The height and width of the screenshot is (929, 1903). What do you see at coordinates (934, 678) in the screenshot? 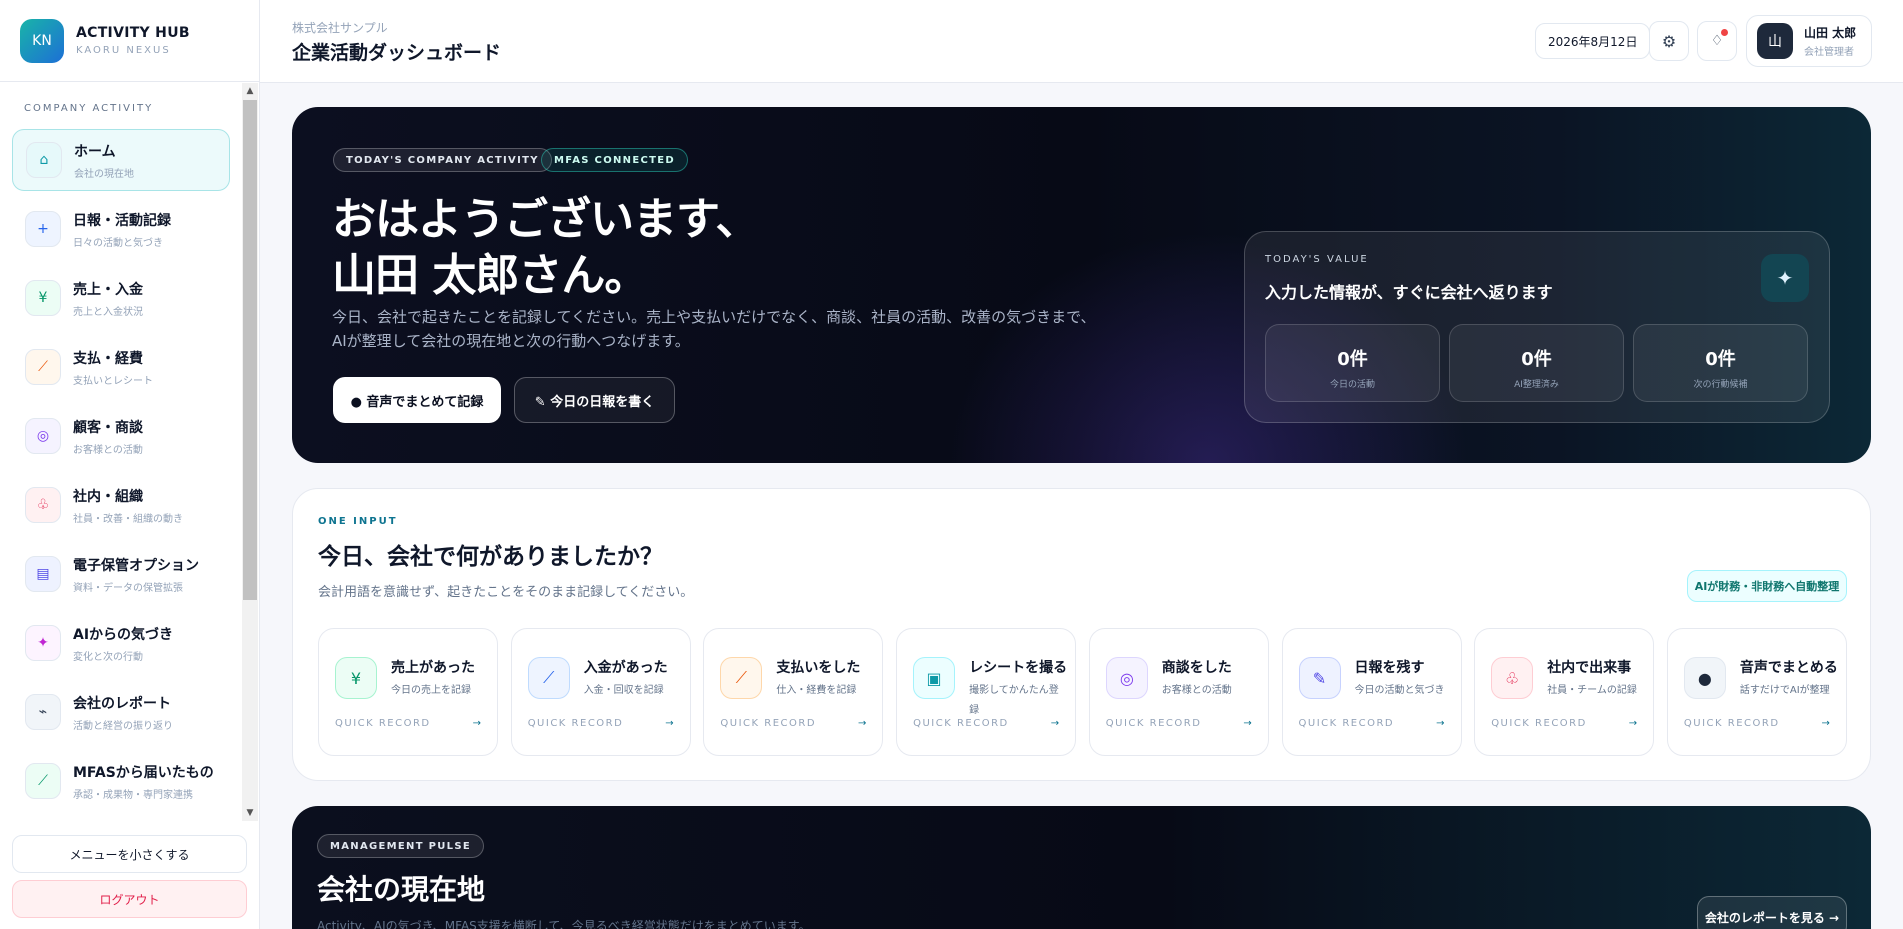
I see `camera-icon: ▣` at bounding box center [934, 678].